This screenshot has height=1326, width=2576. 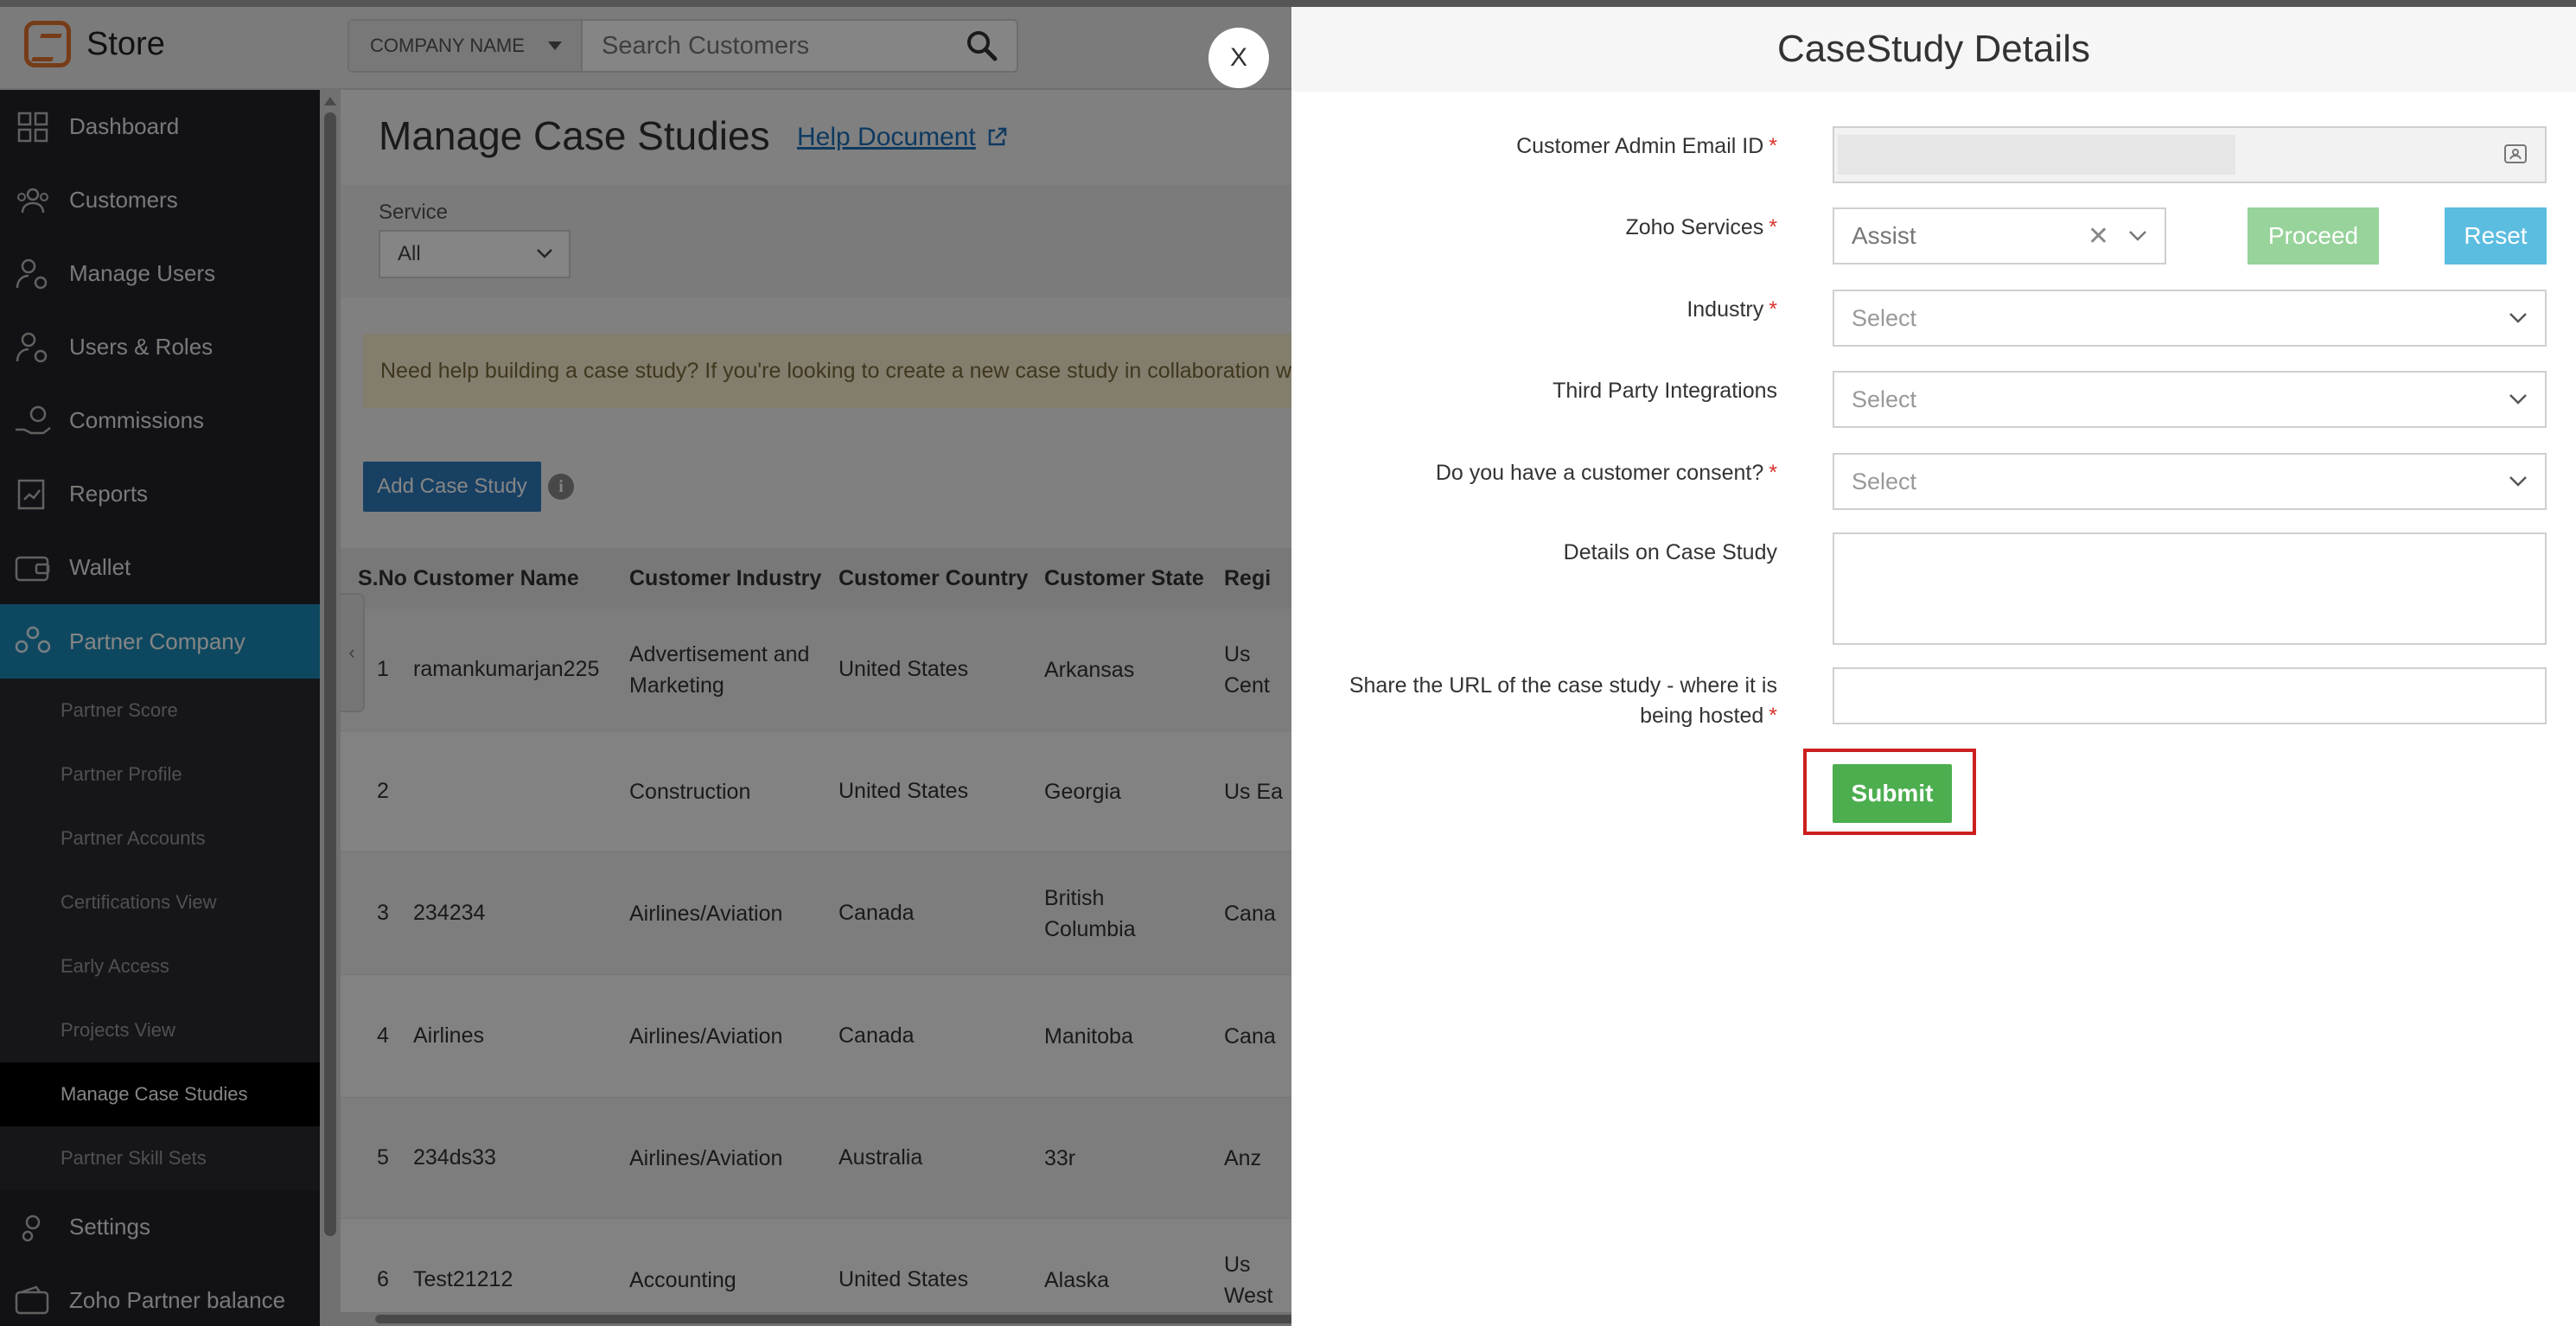 I want to click on reset-button: Reset, so click(x=2496, y=236).